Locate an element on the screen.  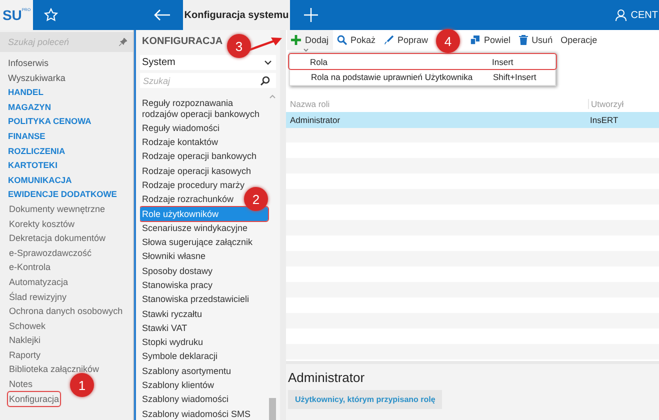
sidebar-item: ROZLICZENIA is located at coordinates (33, 151).